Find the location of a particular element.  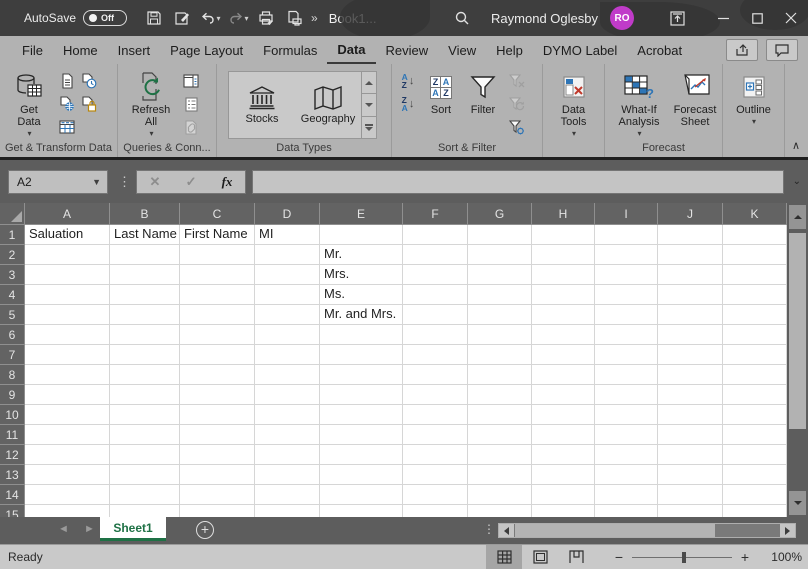

row-header-11: 11 is located at coordinates (12, 435).